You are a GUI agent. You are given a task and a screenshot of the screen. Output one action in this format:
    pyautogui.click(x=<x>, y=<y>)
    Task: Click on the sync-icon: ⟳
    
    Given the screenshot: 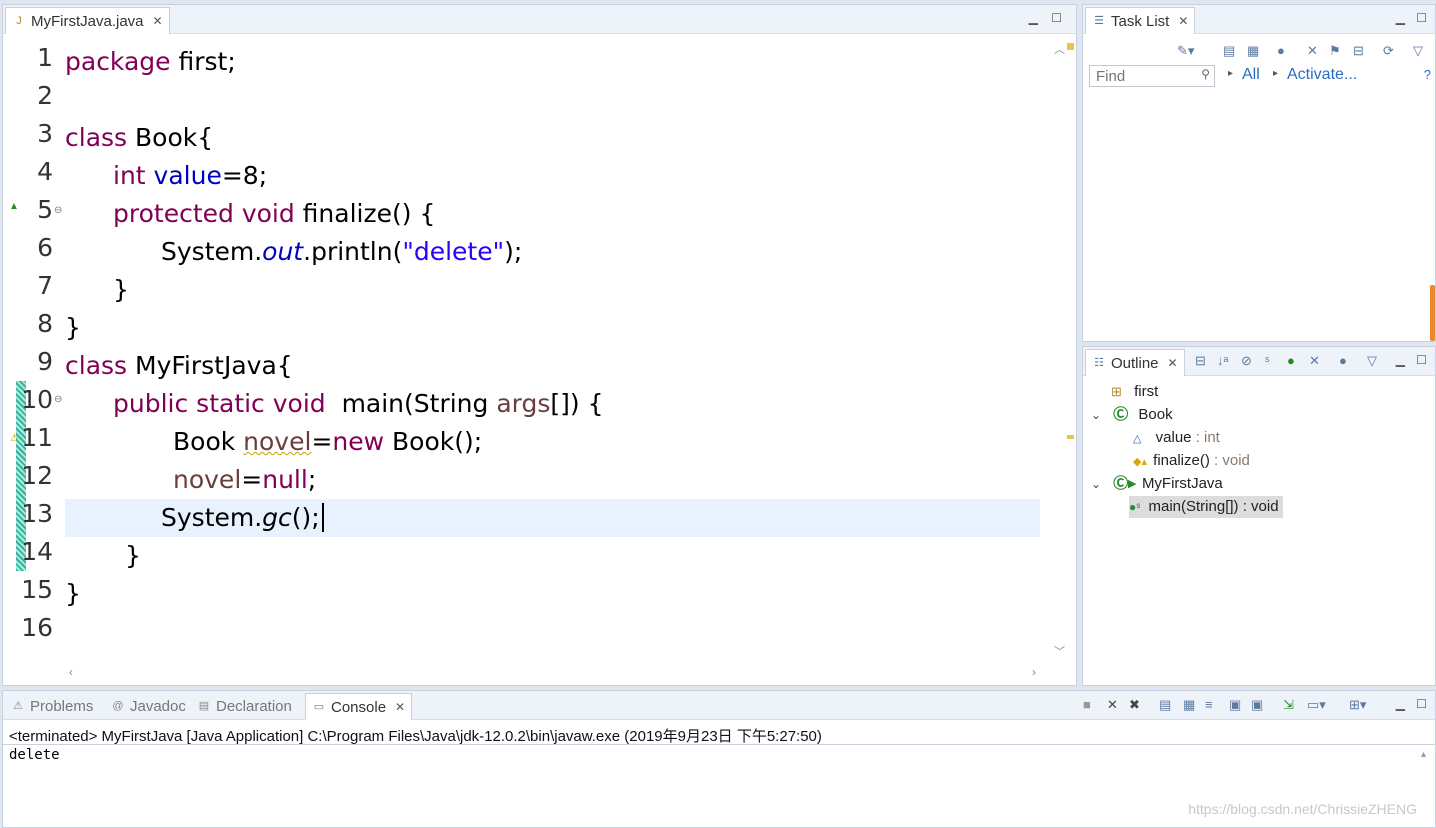 What is the action you would take?
    pyautogui.click(x=1388, y=51)
    